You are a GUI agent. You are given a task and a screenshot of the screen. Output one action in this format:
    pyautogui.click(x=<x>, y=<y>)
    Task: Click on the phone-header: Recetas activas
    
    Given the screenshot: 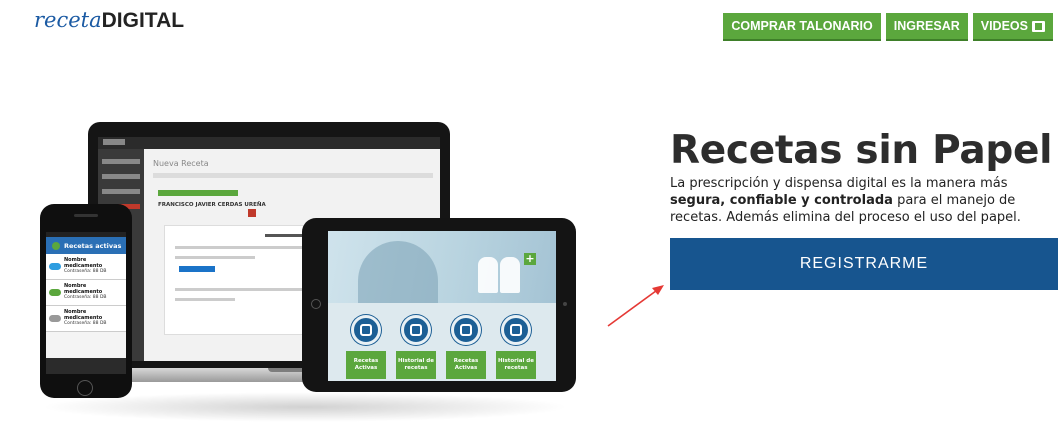 What is the action you would take?
    pyautogui.click(x=86, y=245)
    